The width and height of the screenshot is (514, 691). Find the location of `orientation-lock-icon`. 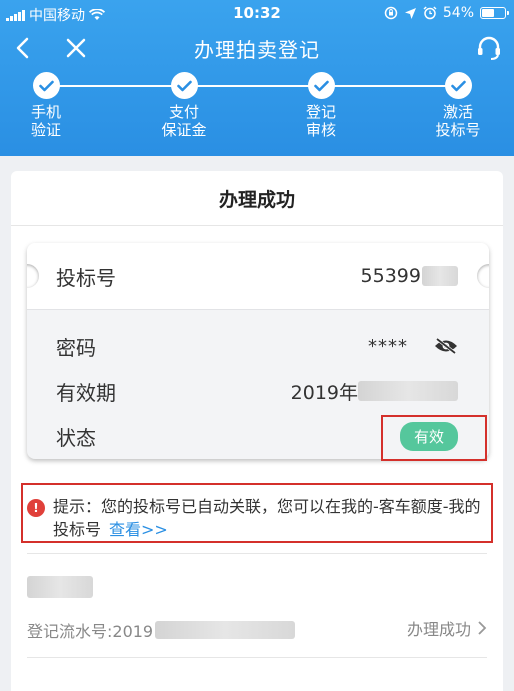

orientation-lock-icon is located at coordinates (391, 13).